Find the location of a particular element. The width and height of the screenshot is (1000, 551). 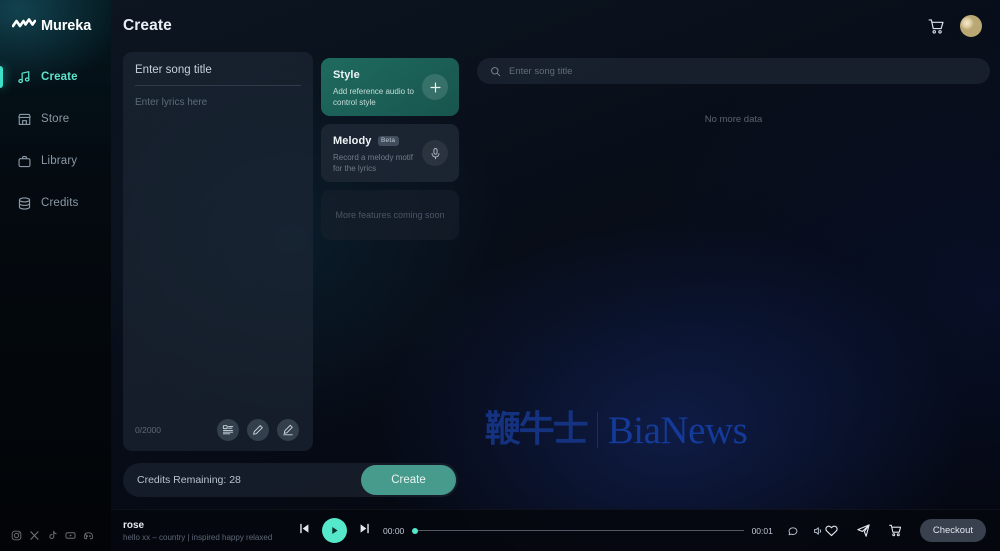

repeat-icon is located at coordinates (793, 531).